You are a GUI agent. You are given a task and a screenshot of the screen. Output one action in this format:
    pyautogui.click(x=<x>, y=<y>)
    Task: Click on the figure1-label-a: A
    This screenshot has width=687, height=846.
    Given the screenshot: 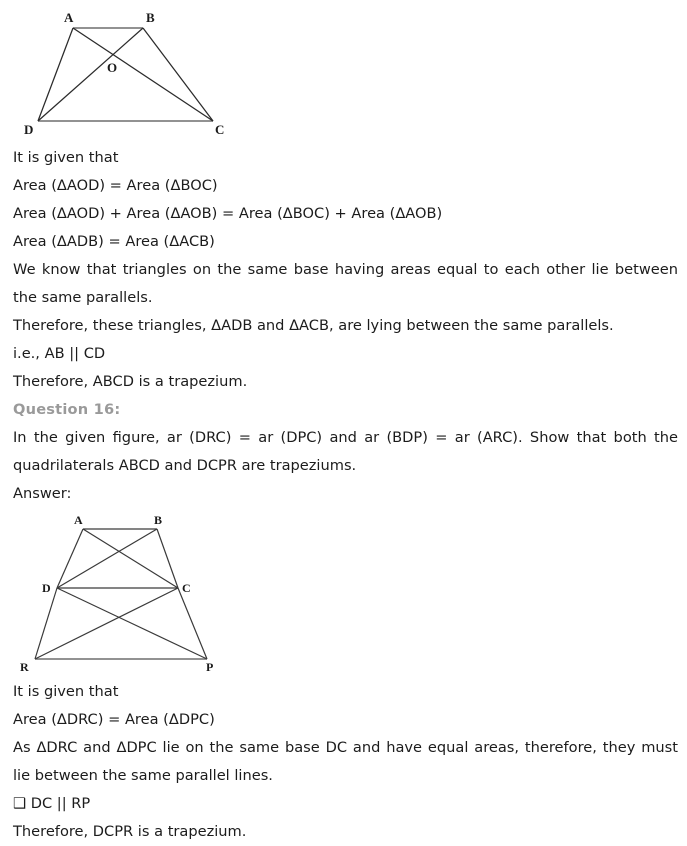 What is the action you would take?
    pyautogui.click(x=69, y=17)
    